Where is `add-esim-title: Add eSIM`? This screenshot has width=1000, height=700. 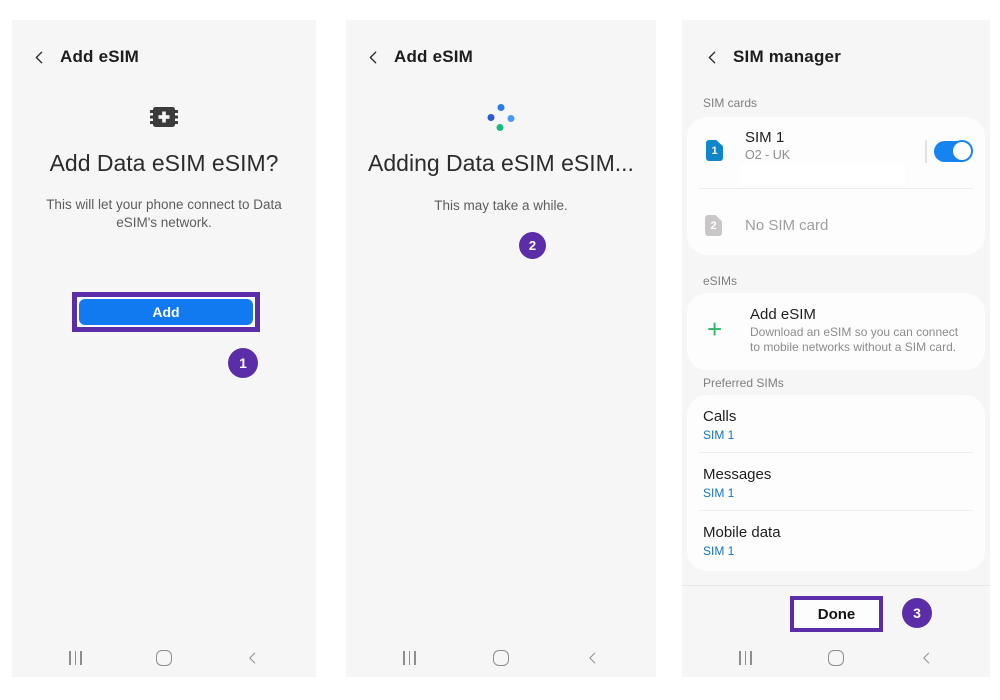 add-esim-title: Add eSIM is located at coordinates (783, 314).